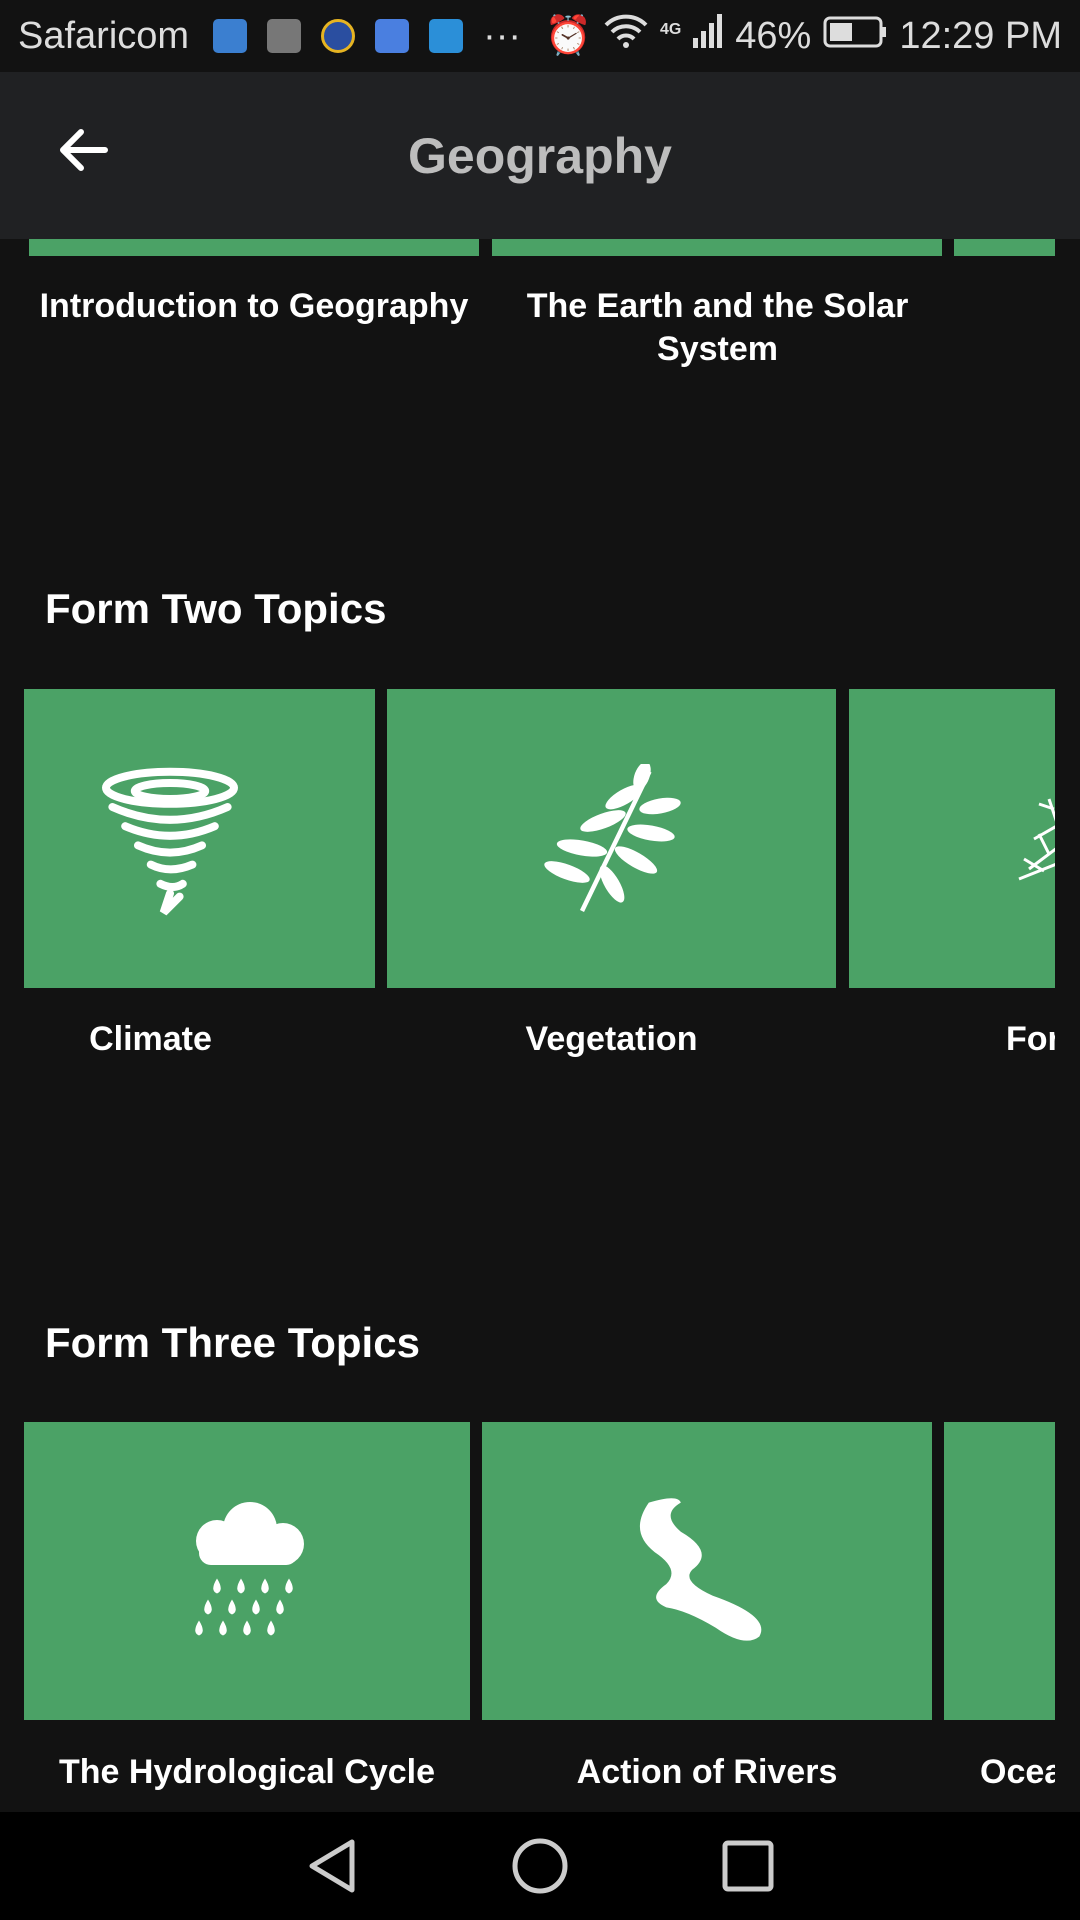  I want to click on topic-card-action-of-rivers, so click(707, 1571).